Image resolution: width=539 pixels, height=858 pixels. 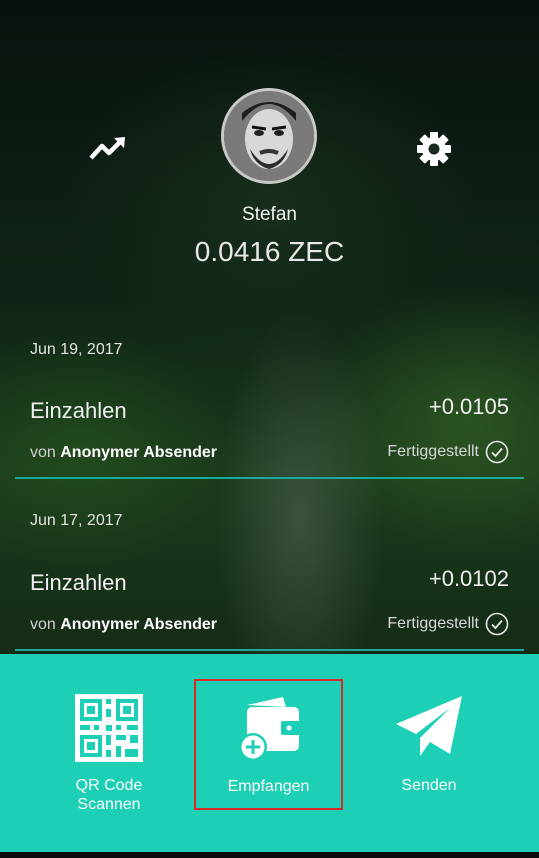 I want to click on scan-qr-button: QR Code Scannen, so click(x=109, y=754).